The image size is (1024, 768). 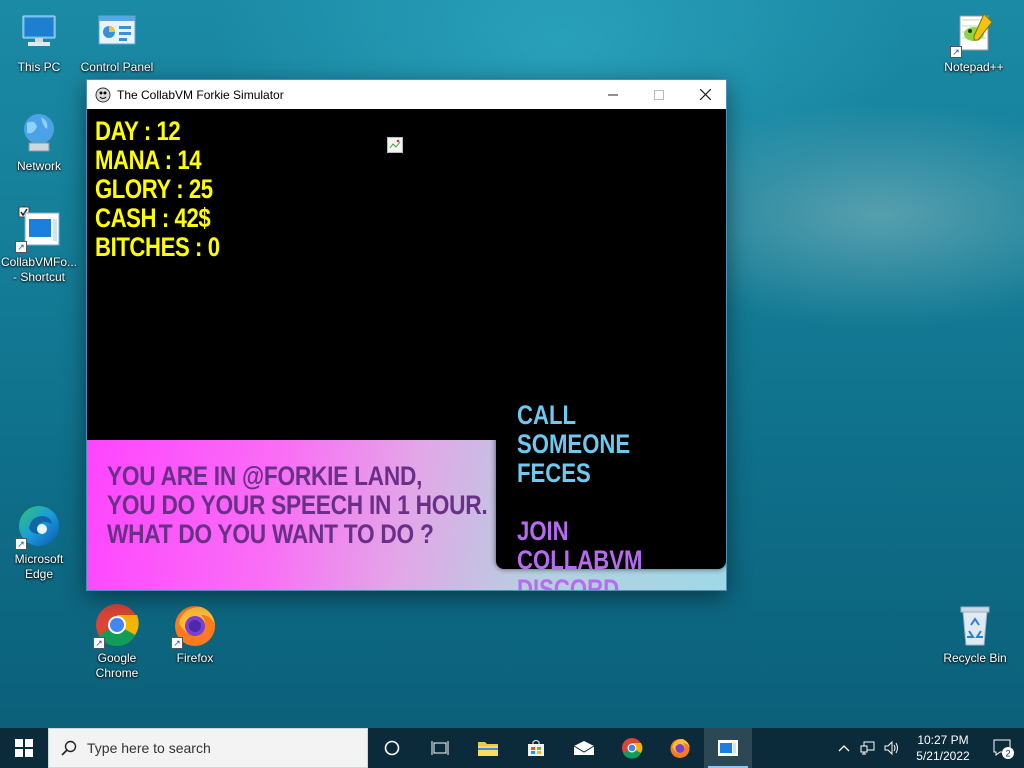 I want to click on collabvm-app-icon: ↗, so click(x=39, y=229).